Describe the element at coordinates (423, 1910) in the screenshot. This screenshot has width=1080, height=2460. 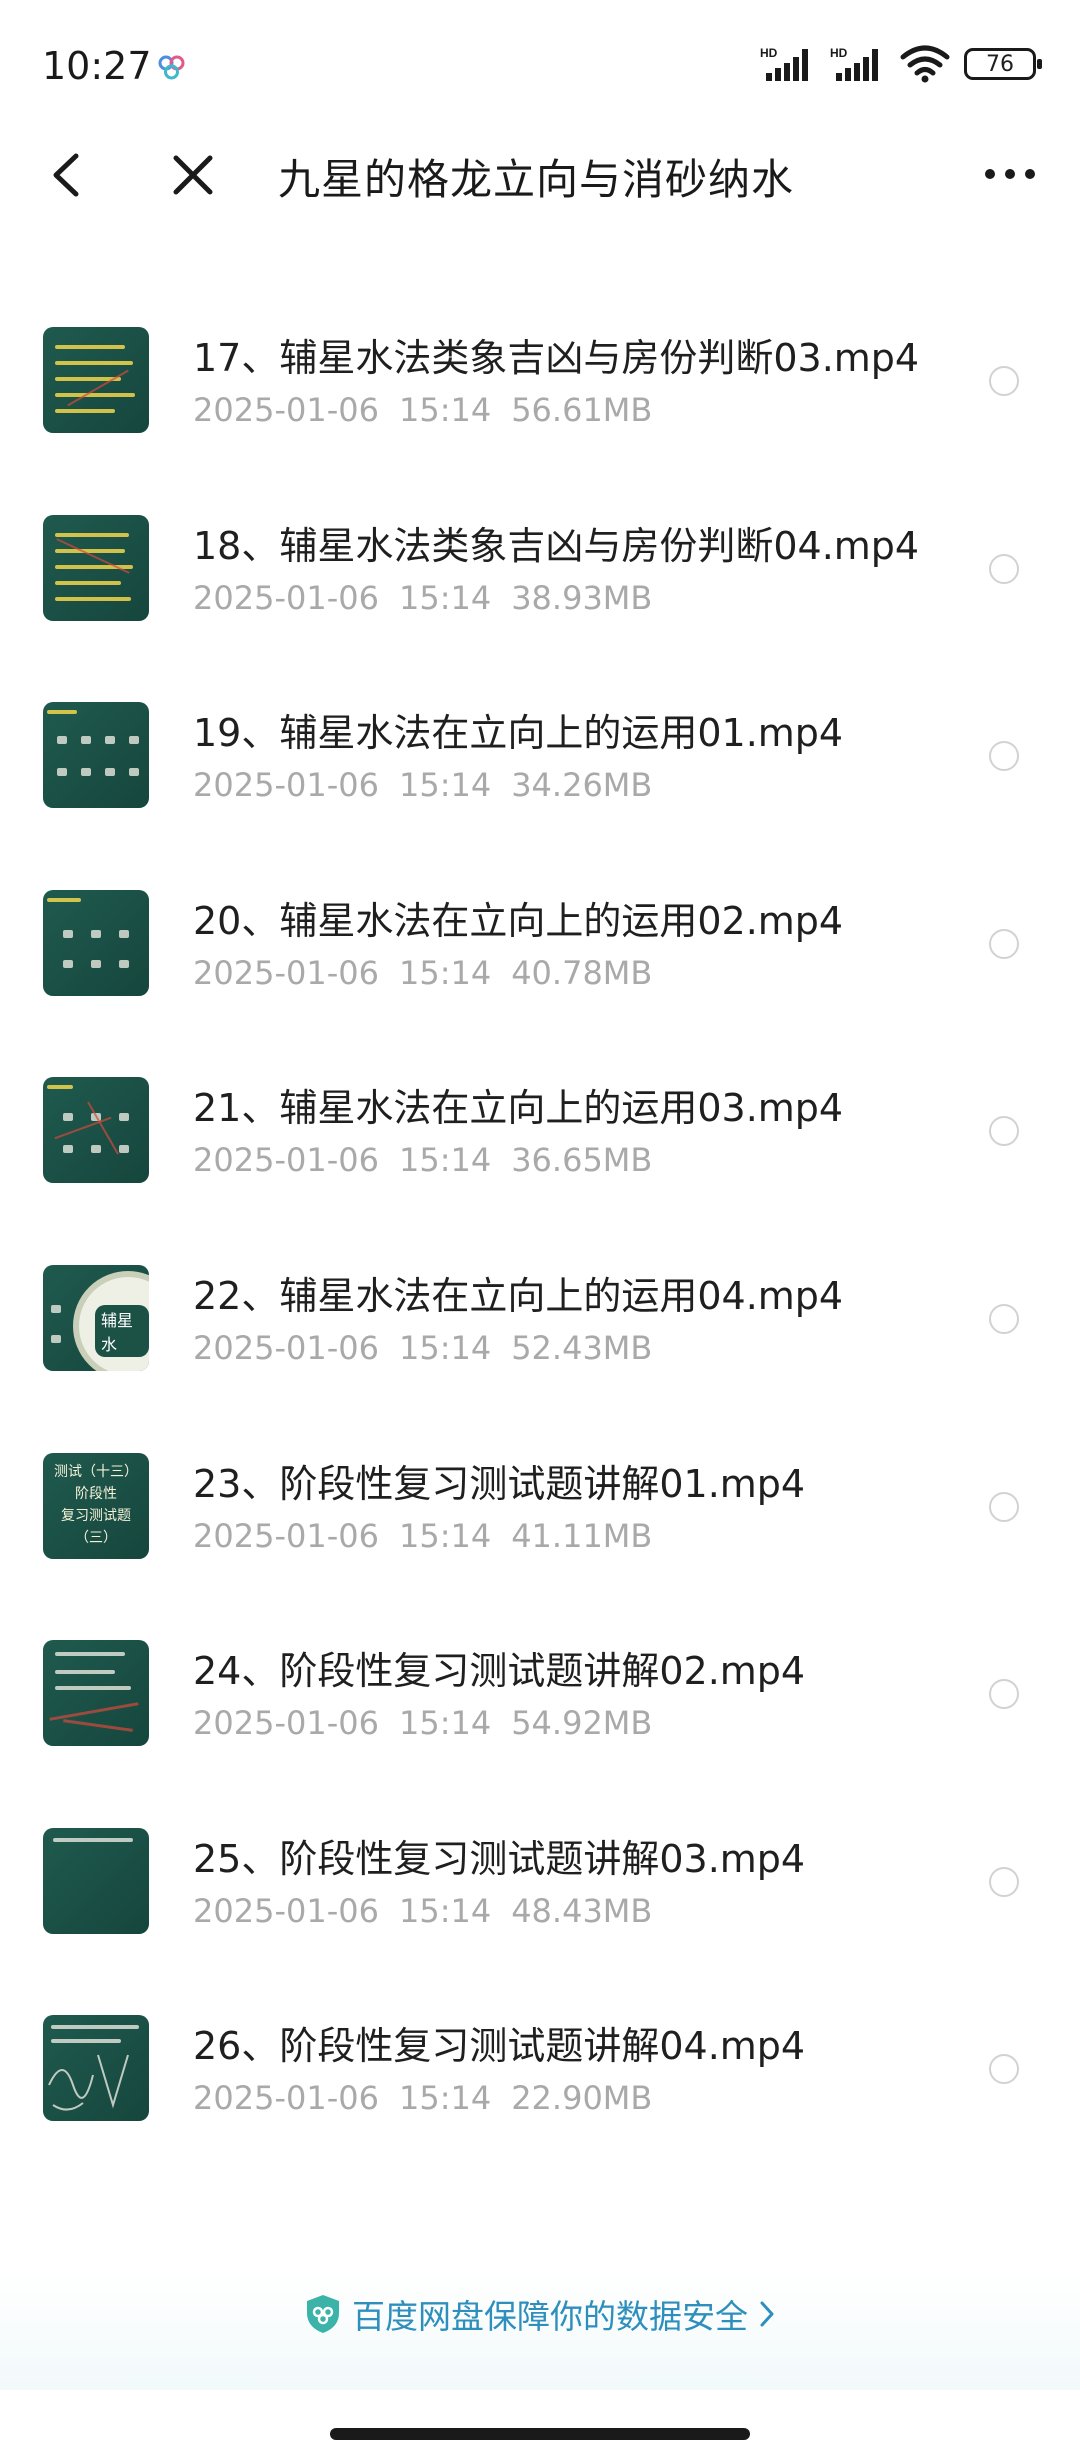
I see `file-meta: 2025-01-06 15:14 48.43MB` at that location.